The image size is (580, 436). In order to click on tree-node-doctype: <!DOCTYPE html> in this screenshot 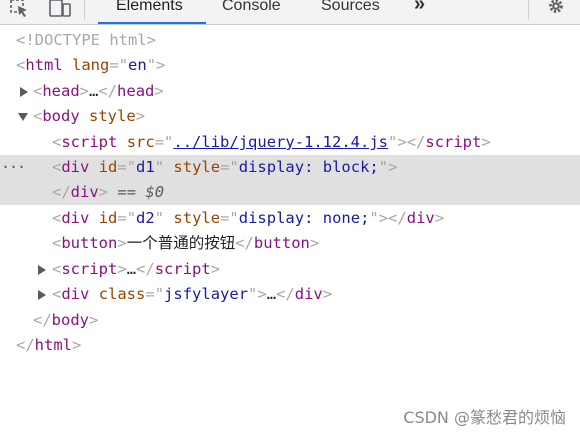, I will do `click(290, 40)`.